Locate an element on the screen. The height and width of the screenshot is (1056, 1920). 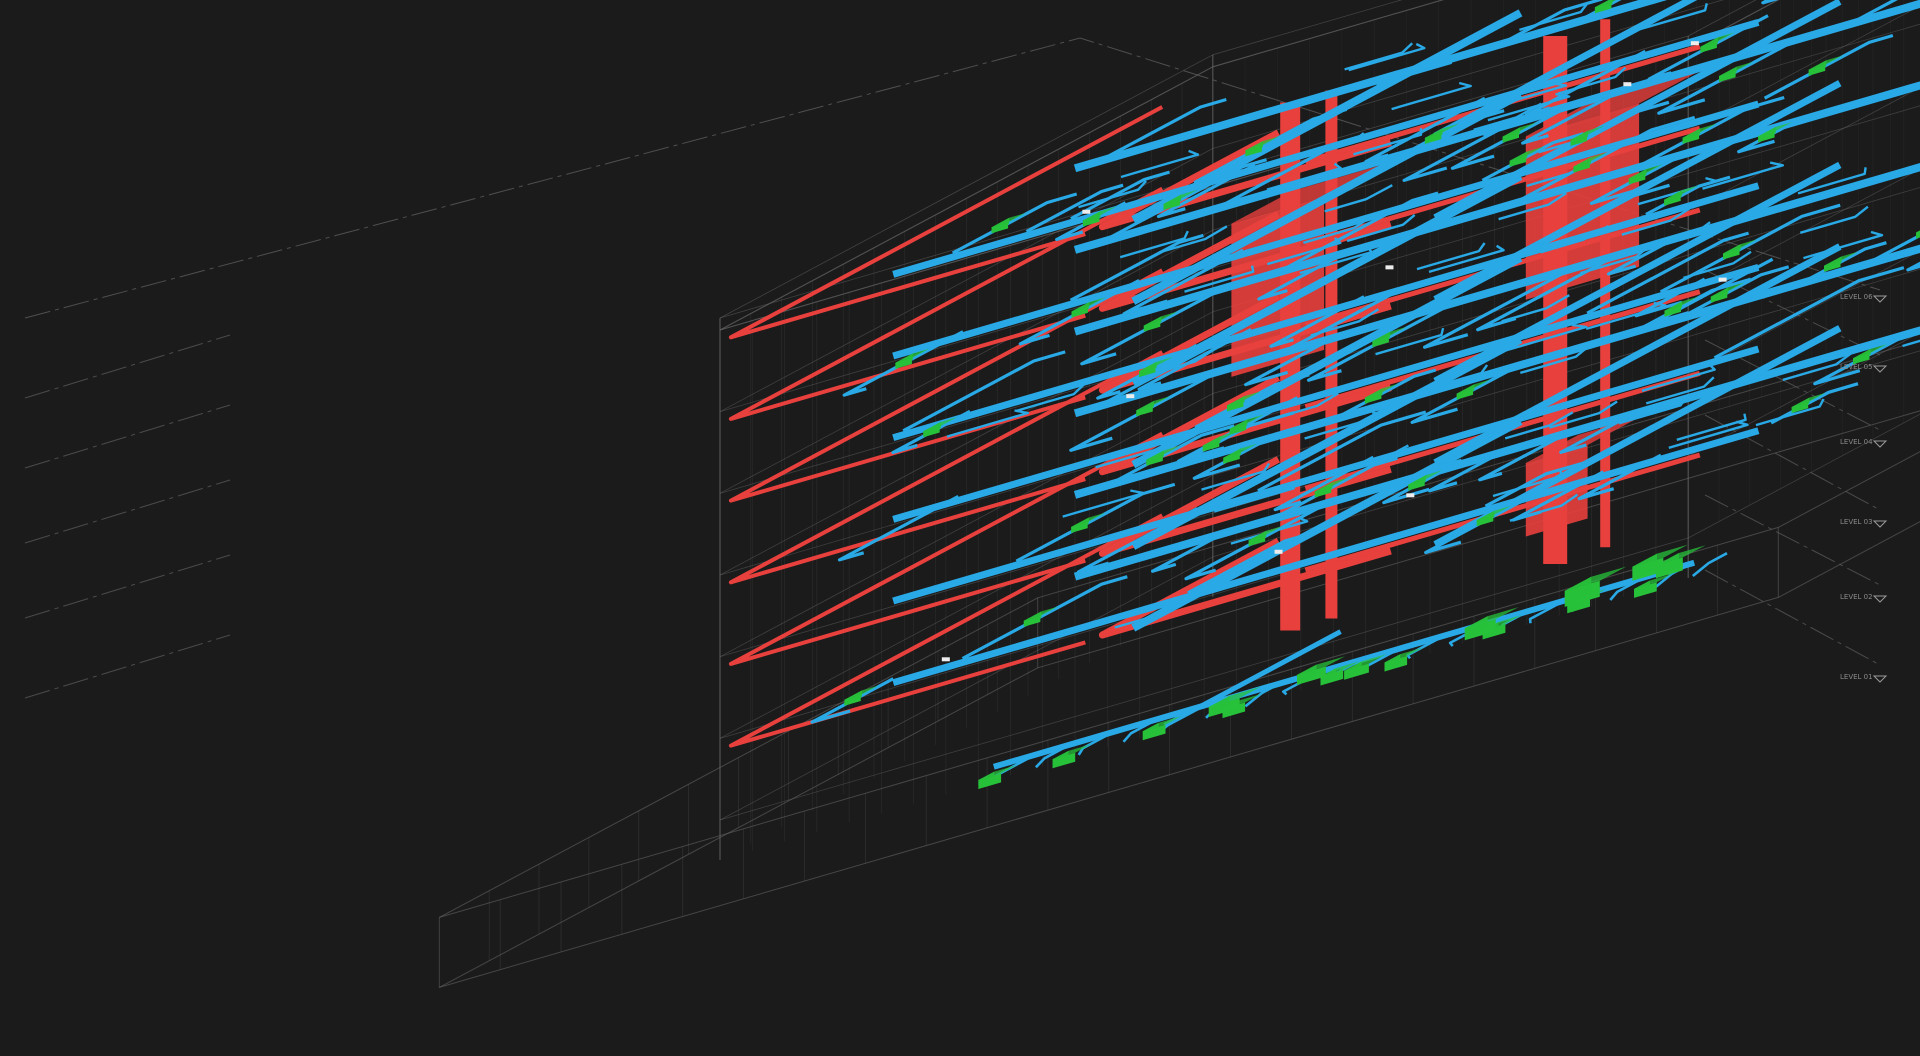
level-tag: LEVEL 02 is located at coordinates (1856, 597).